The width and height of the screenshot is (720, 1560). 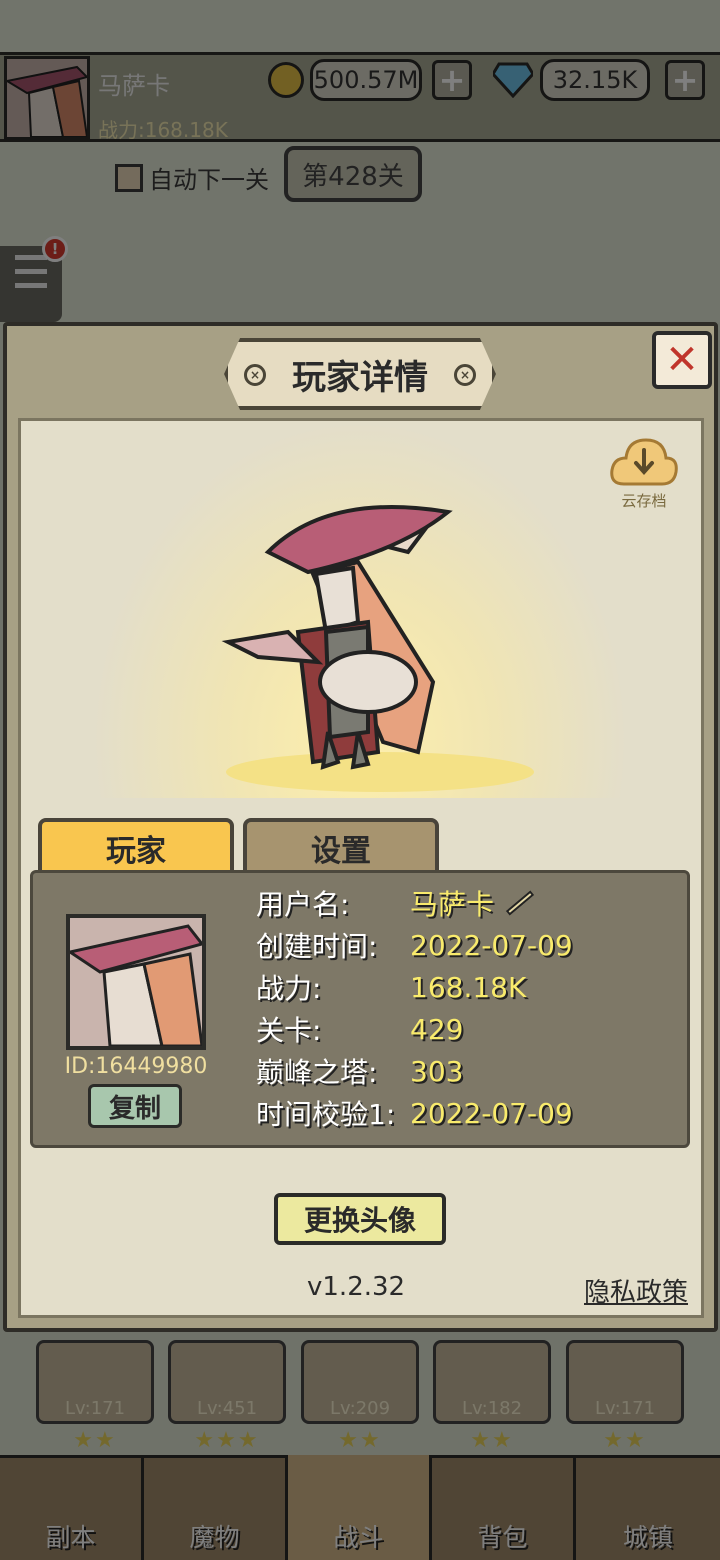 What do you see at coordinates (682, 360) in the screenshot?
I see `close-button: ✕` at bounding box center [682, 360].